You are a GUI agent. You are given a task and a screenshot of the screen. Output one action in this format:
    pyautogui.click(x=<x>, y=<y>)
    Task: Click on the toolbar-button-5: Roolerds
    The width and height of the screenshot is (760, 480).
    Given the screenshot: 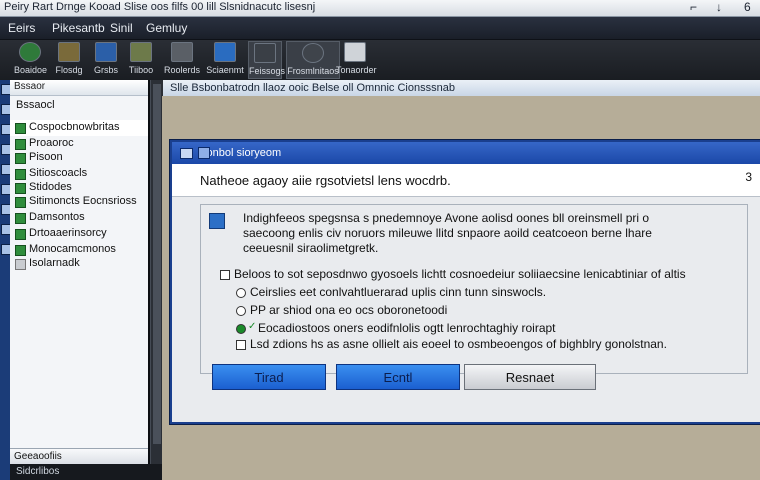 What is the action you would take?
    pyautogui.click(x=182, y=59)
    